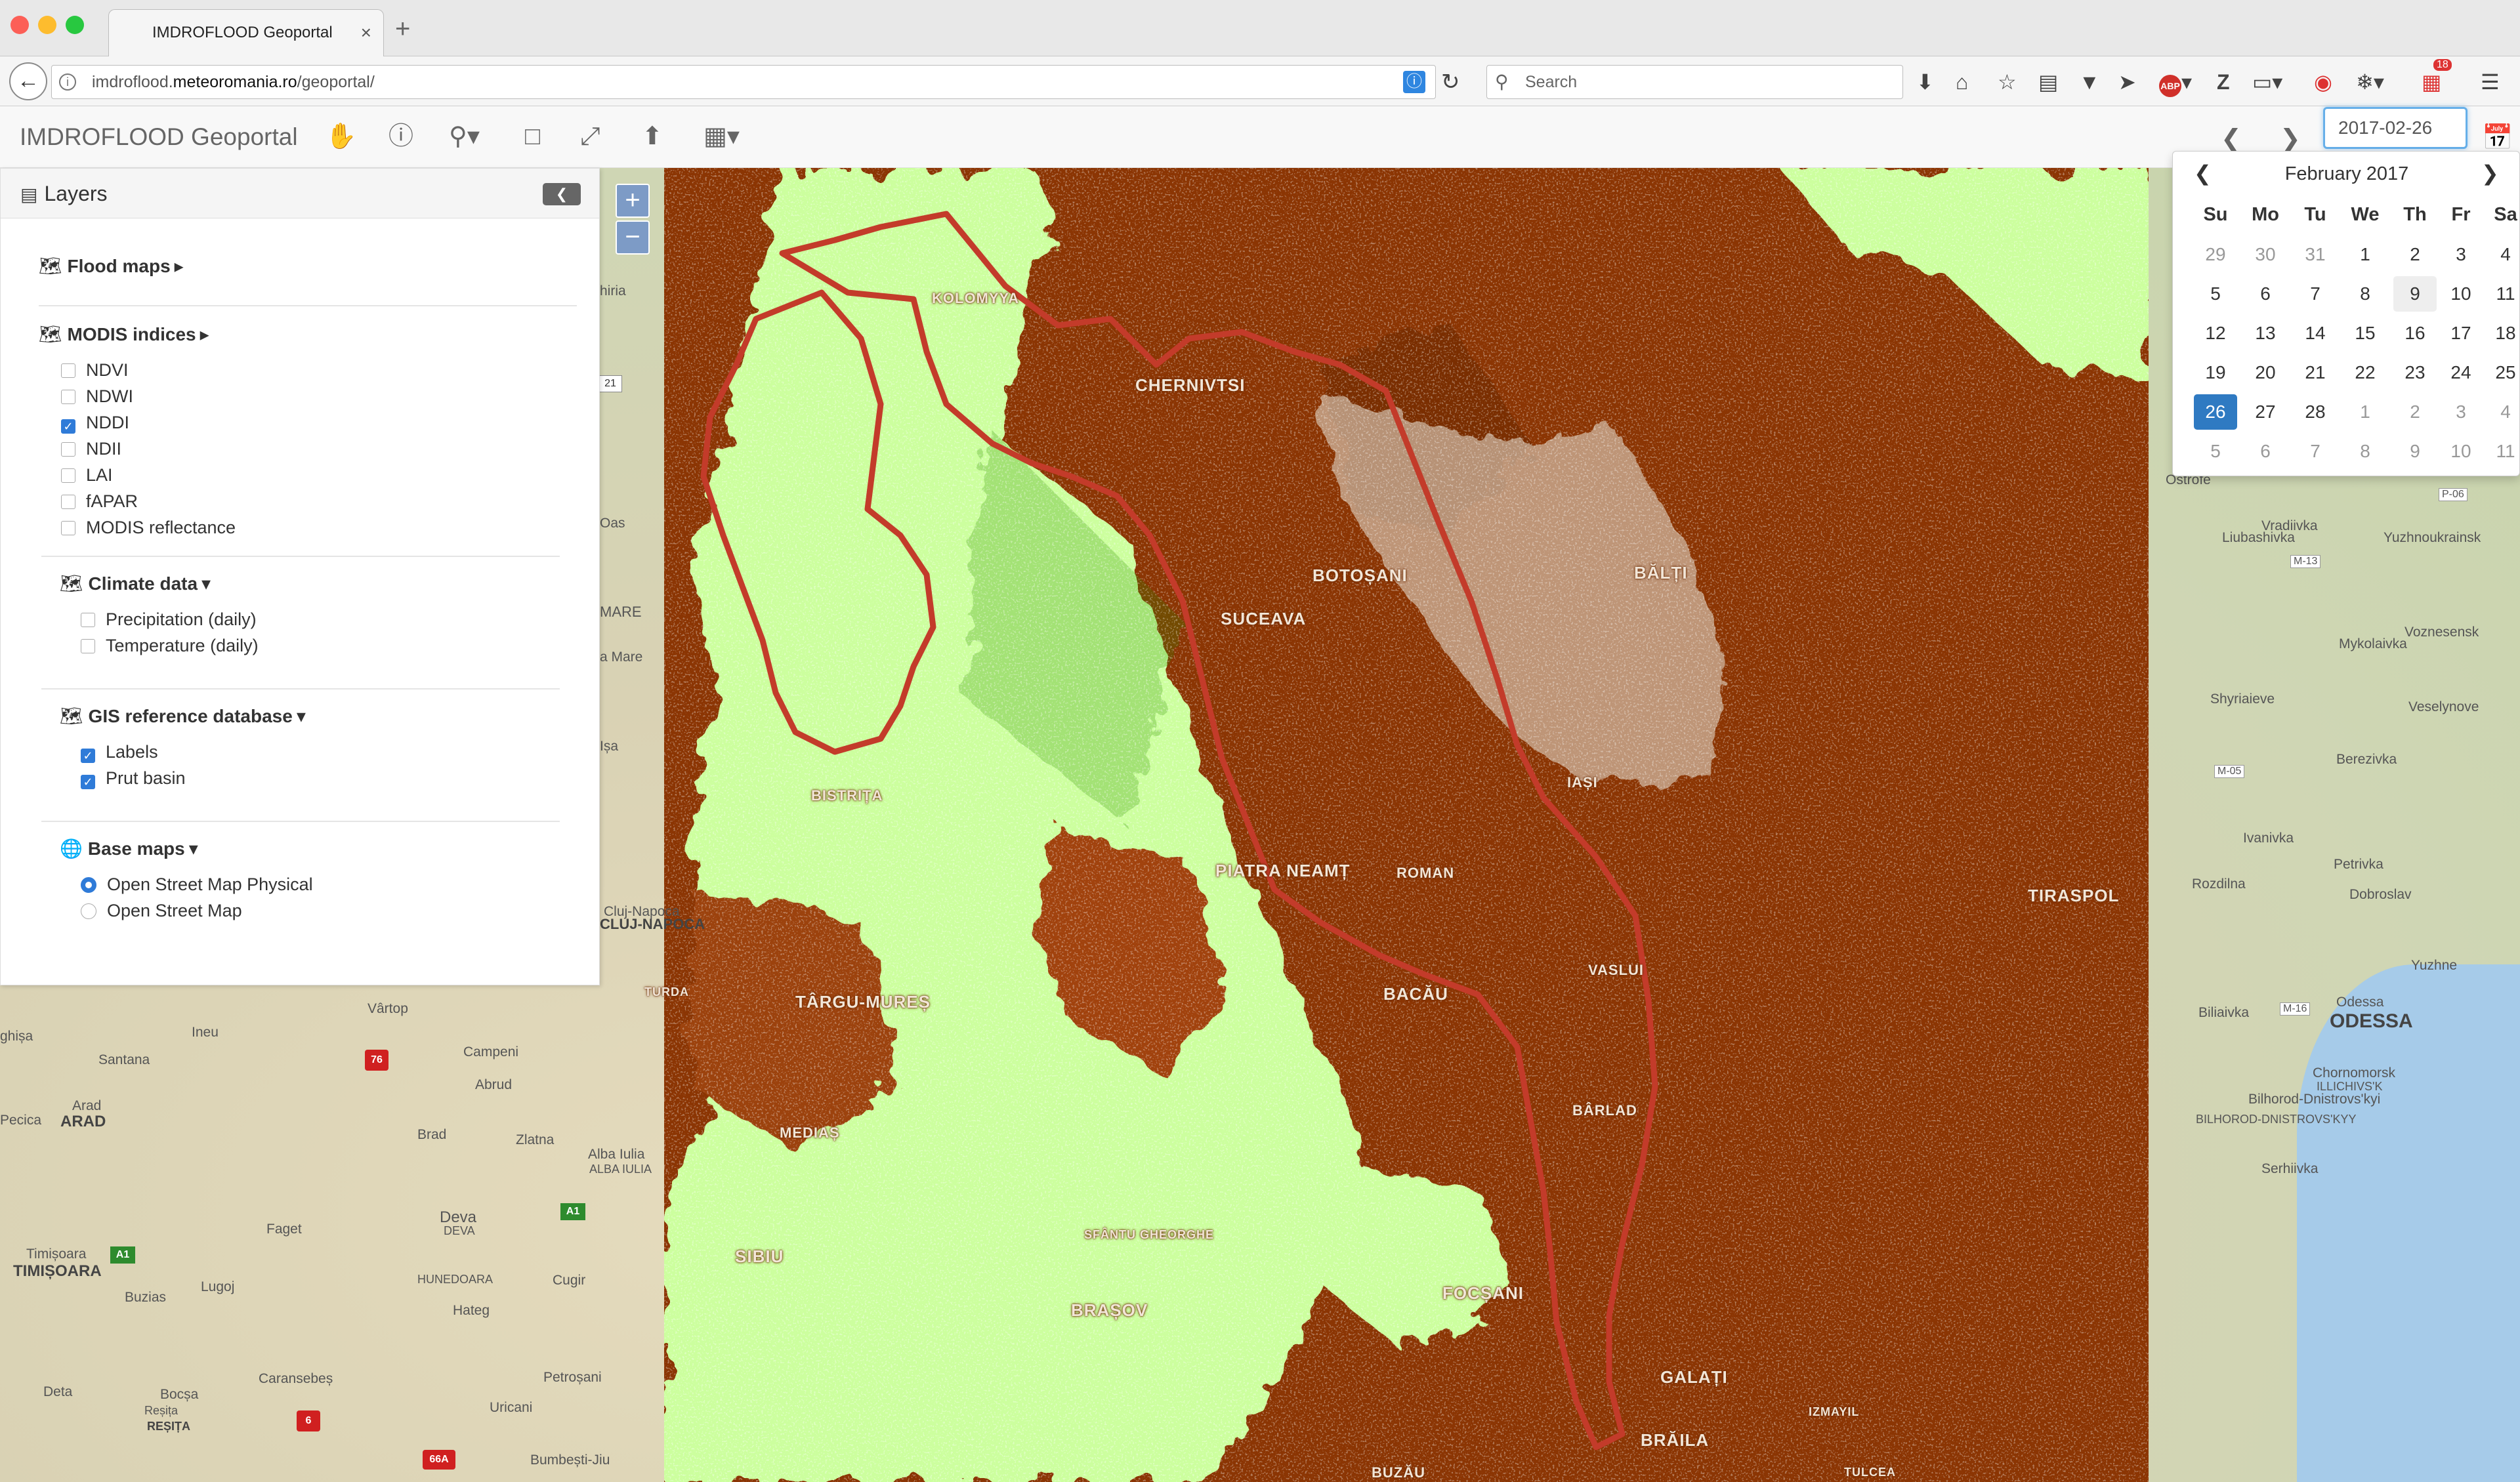 This screenshot has height=1482, width=2520. Describe the element at coordinates (2265, 412) in the screenshot. I see `datepicker-day: 27` at that location.